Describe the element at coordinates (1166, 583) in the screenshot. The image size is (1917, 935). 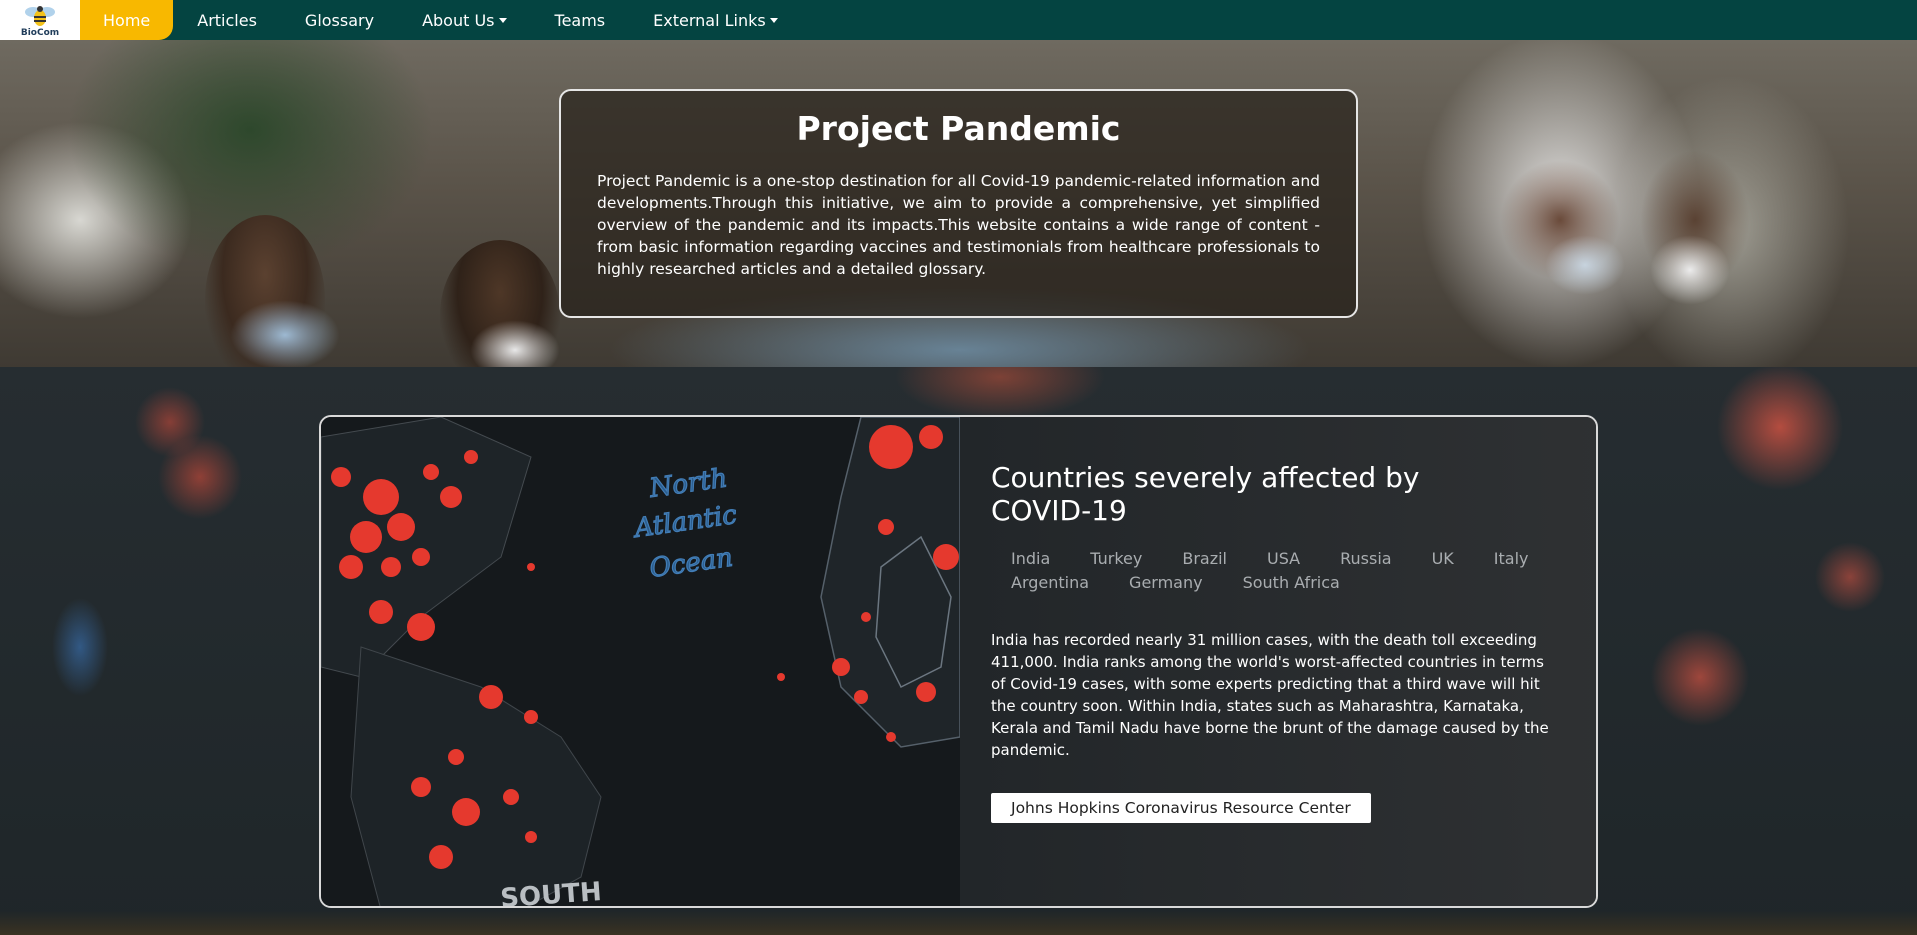
I see `tab-germany: Germany` at that location.